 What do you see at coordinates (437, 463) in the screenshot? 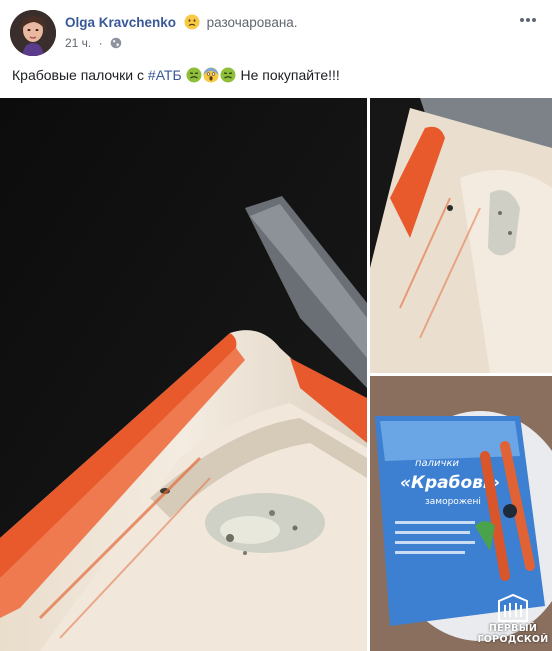
I see `svg-text: палички` at bounding box center [437, 463].